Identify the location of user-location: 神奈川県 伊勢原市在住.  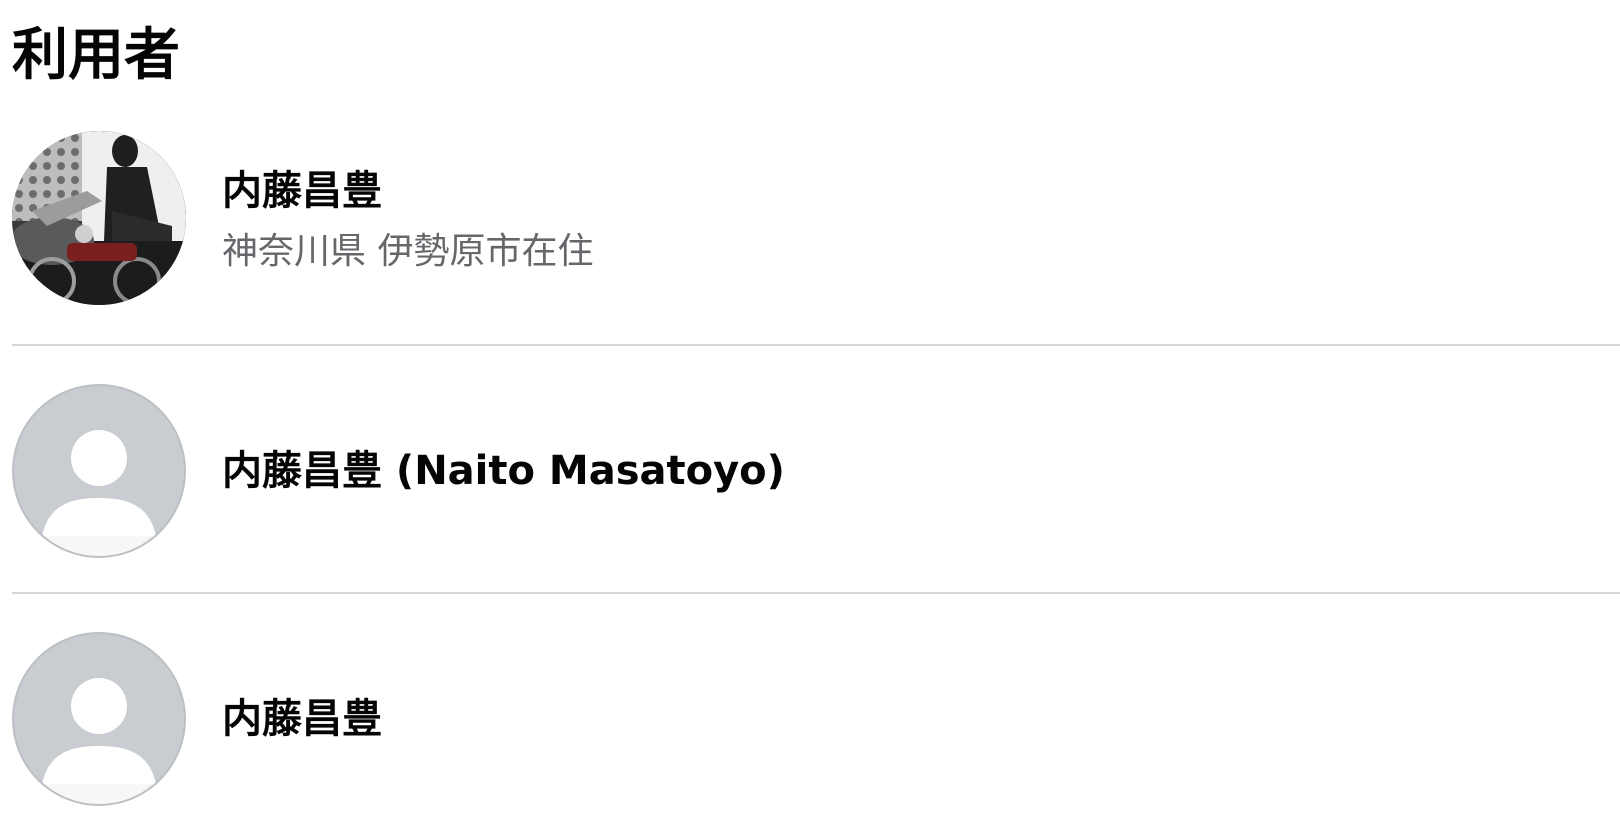
(408, 251).